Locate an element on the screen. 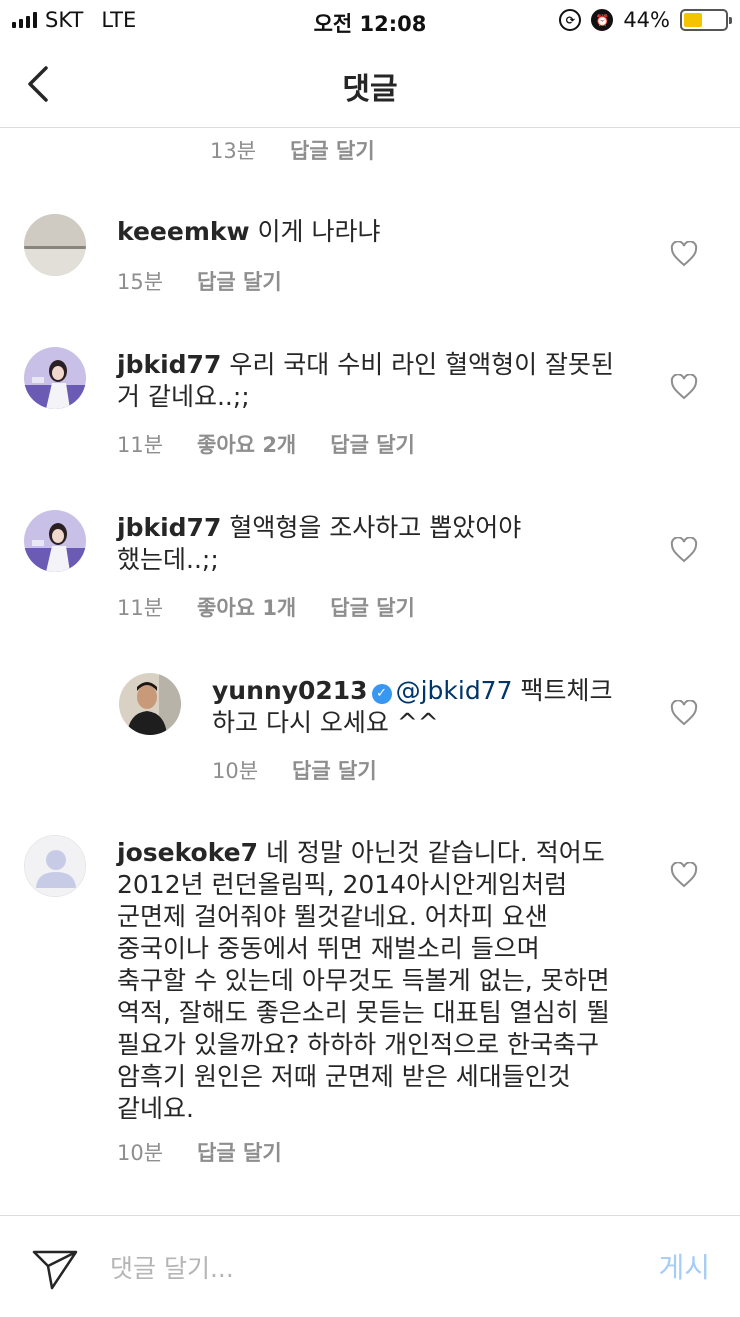 The image size is (740, 1317). battery-percent: 44% is located at coordinates (646, 20).